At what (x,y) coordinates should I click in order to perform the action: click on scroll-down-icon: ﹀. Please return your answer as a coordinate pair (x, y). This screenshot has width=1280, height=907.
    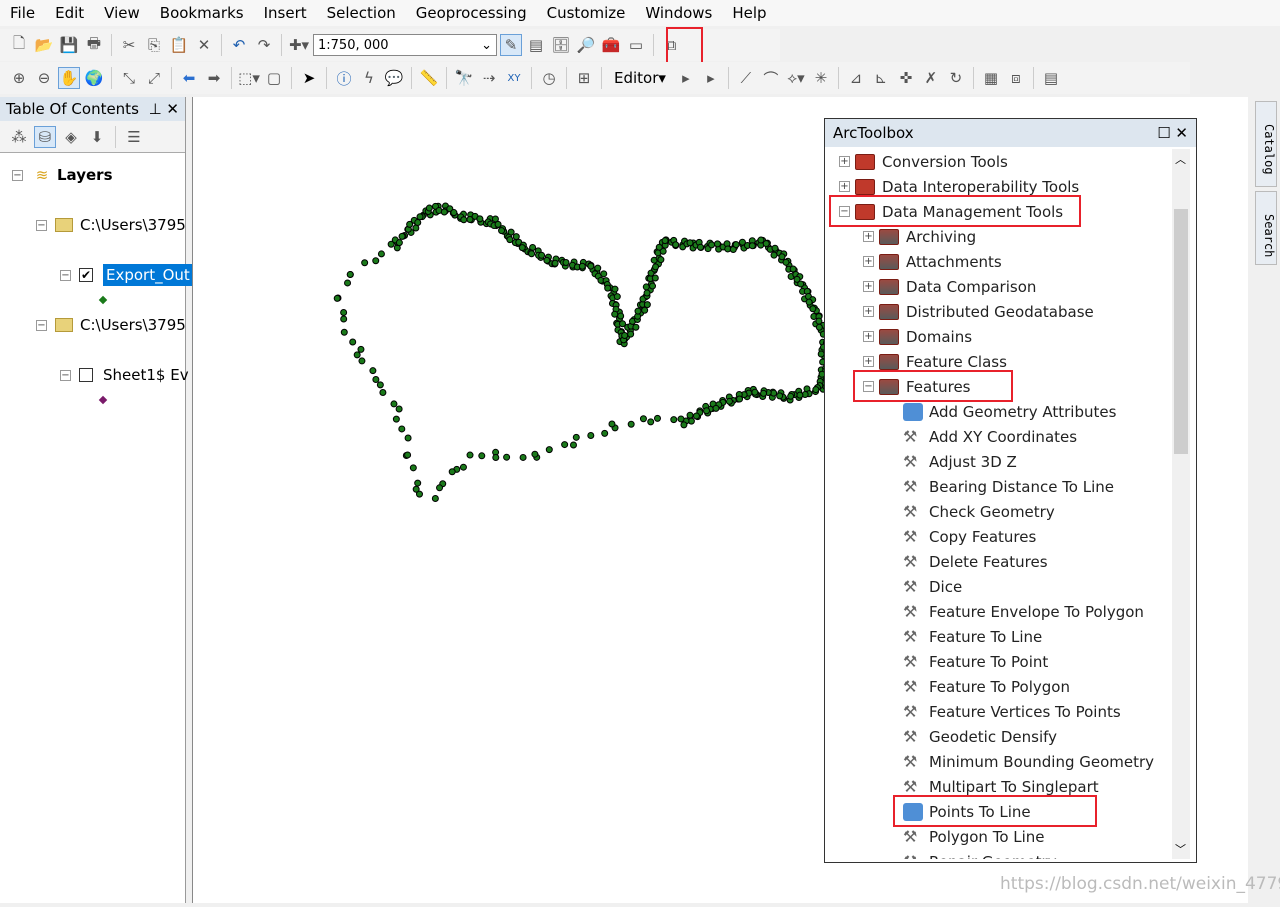
    Looking at the image, I should click on (1180, 849).